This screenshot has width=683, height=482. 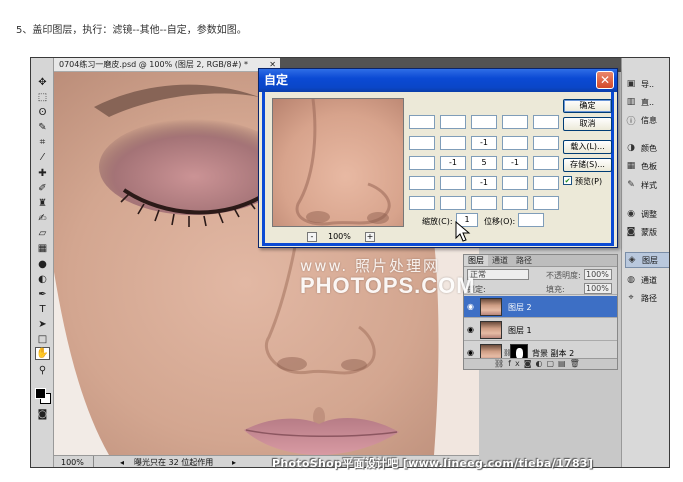 What do you see at coordinates (500, 260) in the screenshot?
I see `tab-channels: 通道` at bounding box center [500, 260].